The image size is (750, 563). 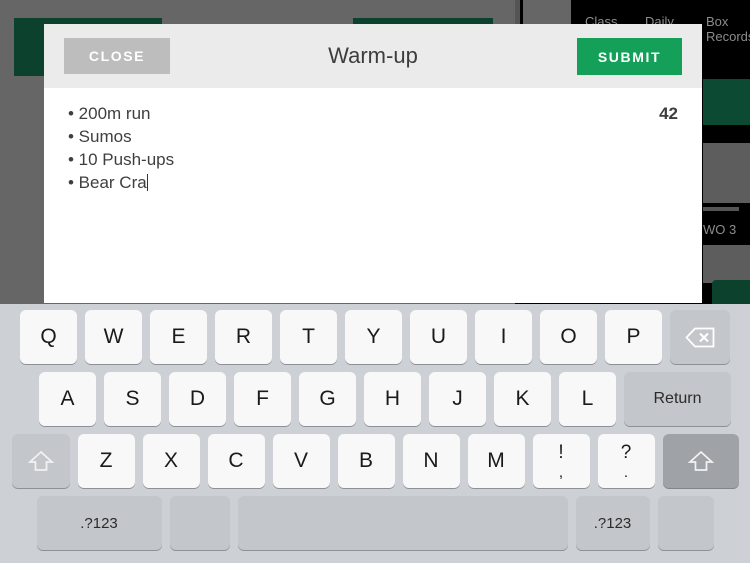 I want to click on key-period-label: ., so click(x=626, y=472).